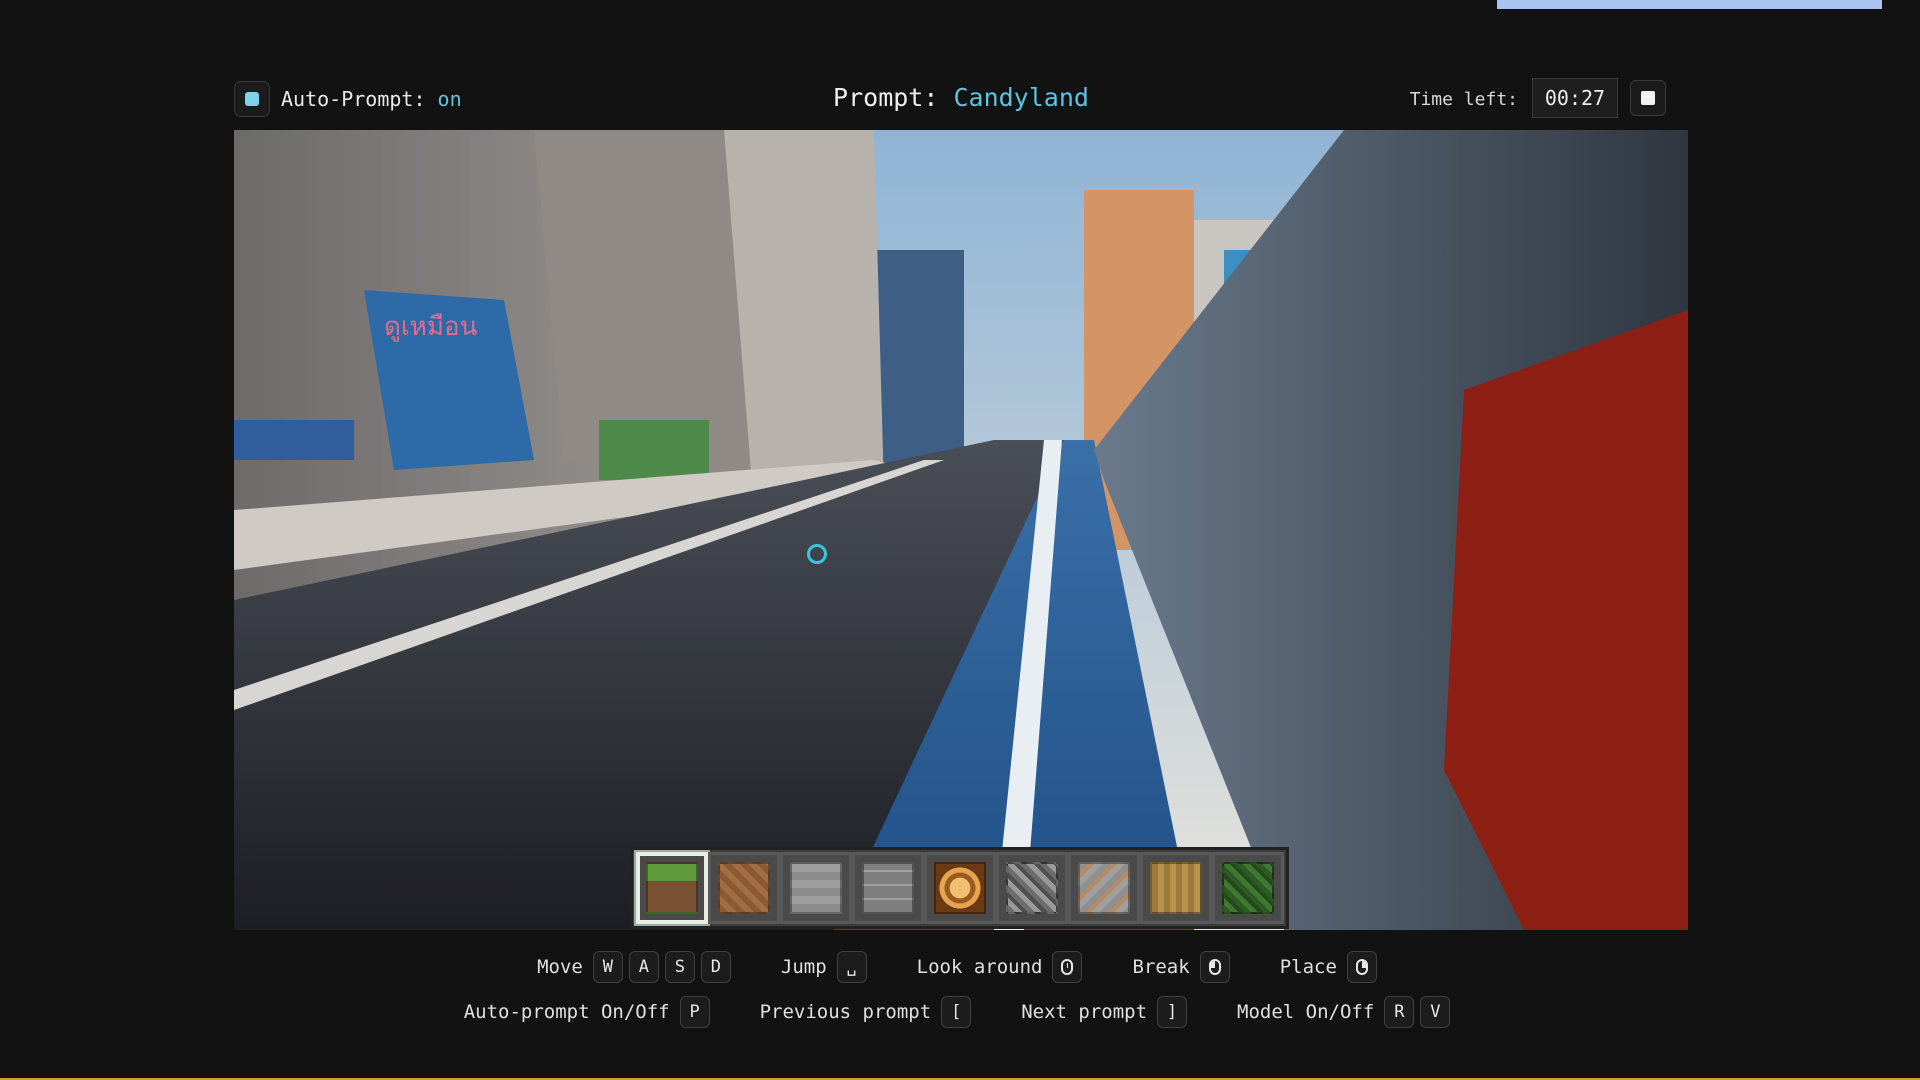 The image size is (1920, 1080). I want to click on mouse-move-icon, so click(1067, 967).